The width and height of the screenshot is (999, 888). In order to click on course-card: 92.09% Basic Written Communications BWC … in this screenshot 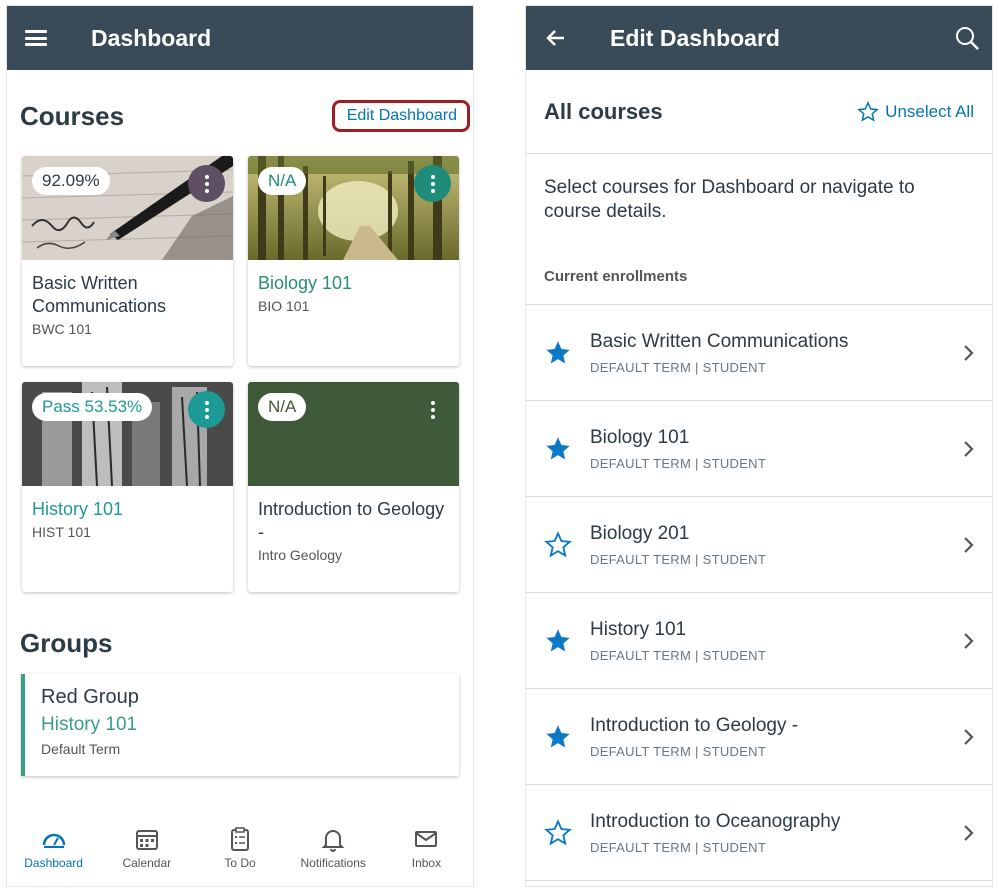, I will do `click(127, 261)`.